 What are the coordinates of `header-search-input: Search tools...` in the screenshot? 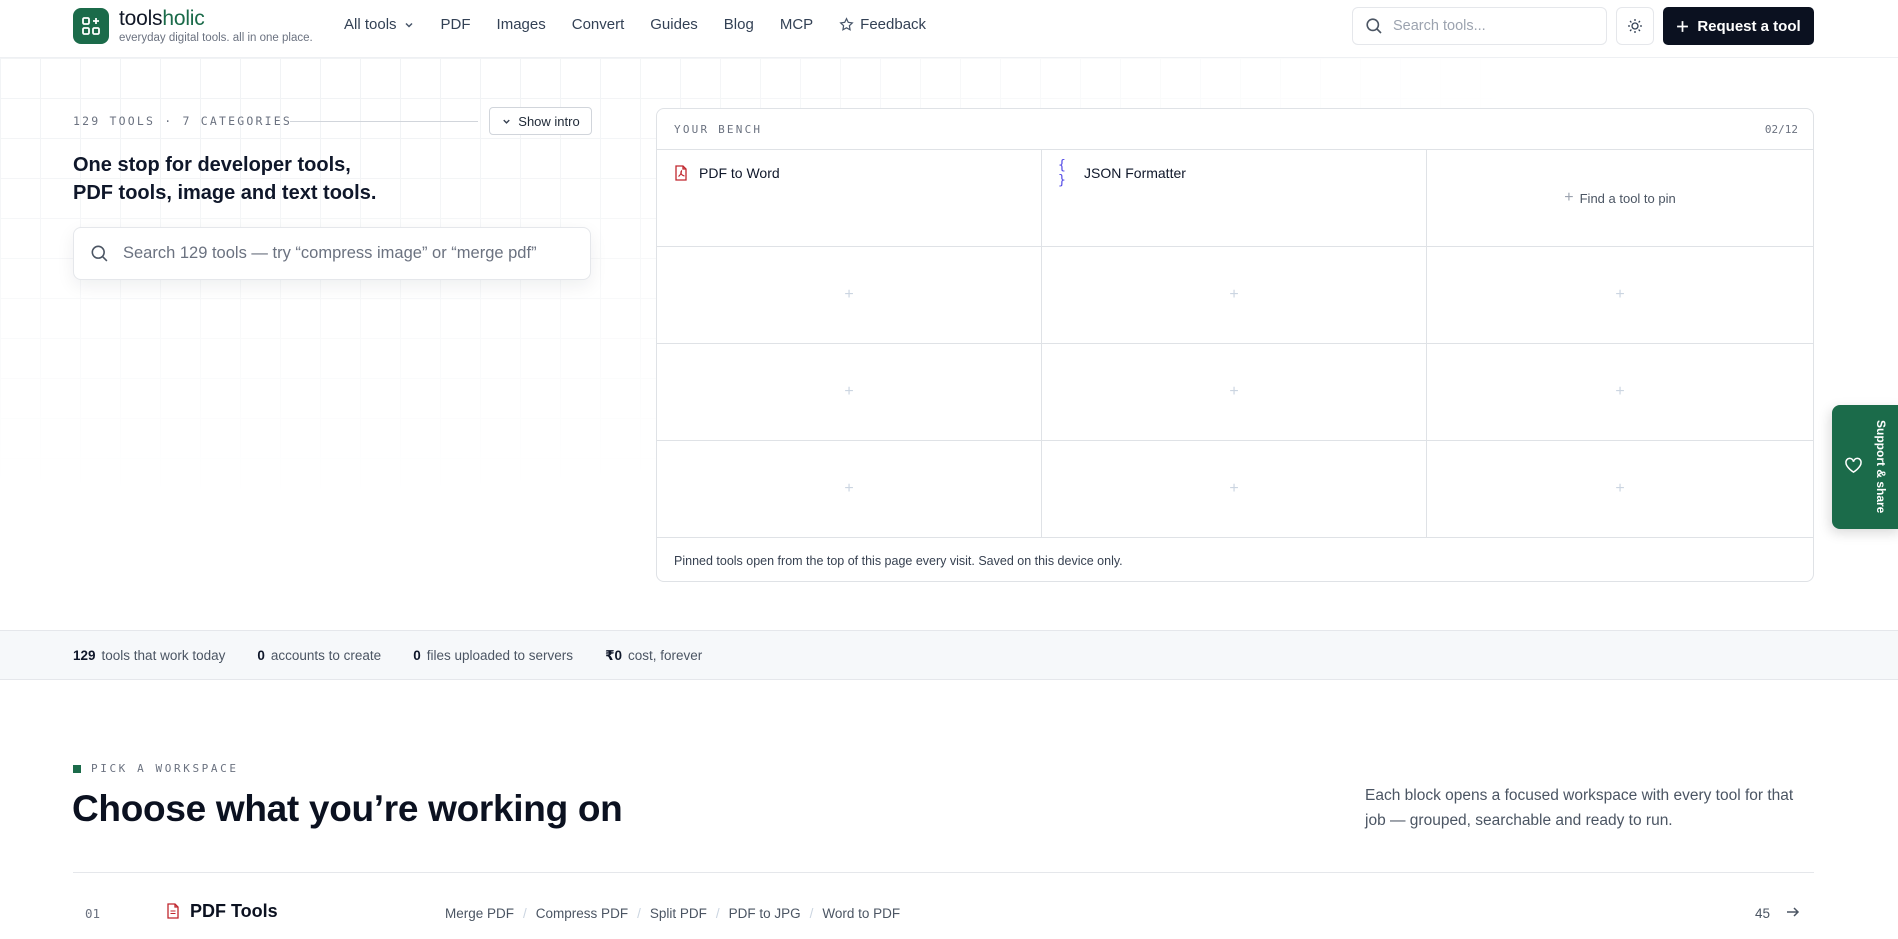 It's located at (1479, 26).